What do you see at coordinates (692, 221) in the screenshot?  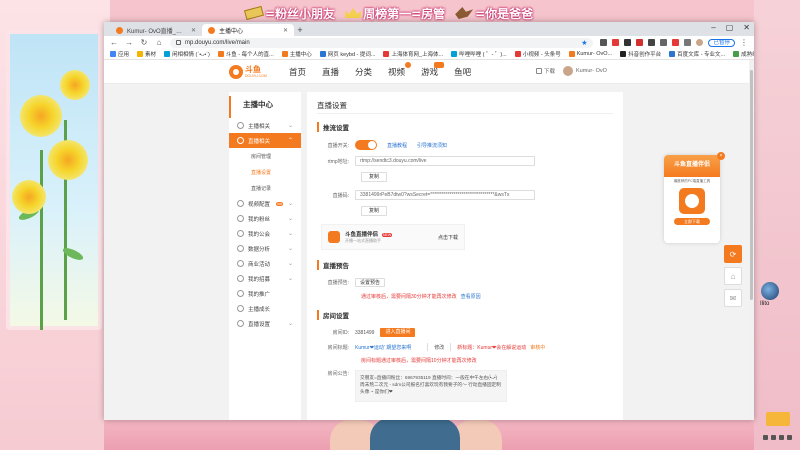 I see `widget-download-button: 立即下载` at bounding box center [692, 221].